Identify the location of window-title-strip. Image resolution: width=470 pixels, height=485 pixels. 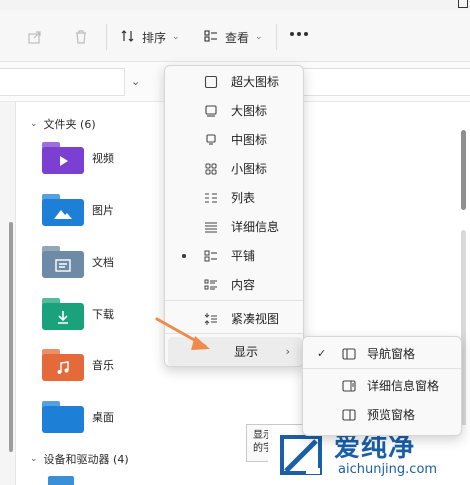
(235, 5).